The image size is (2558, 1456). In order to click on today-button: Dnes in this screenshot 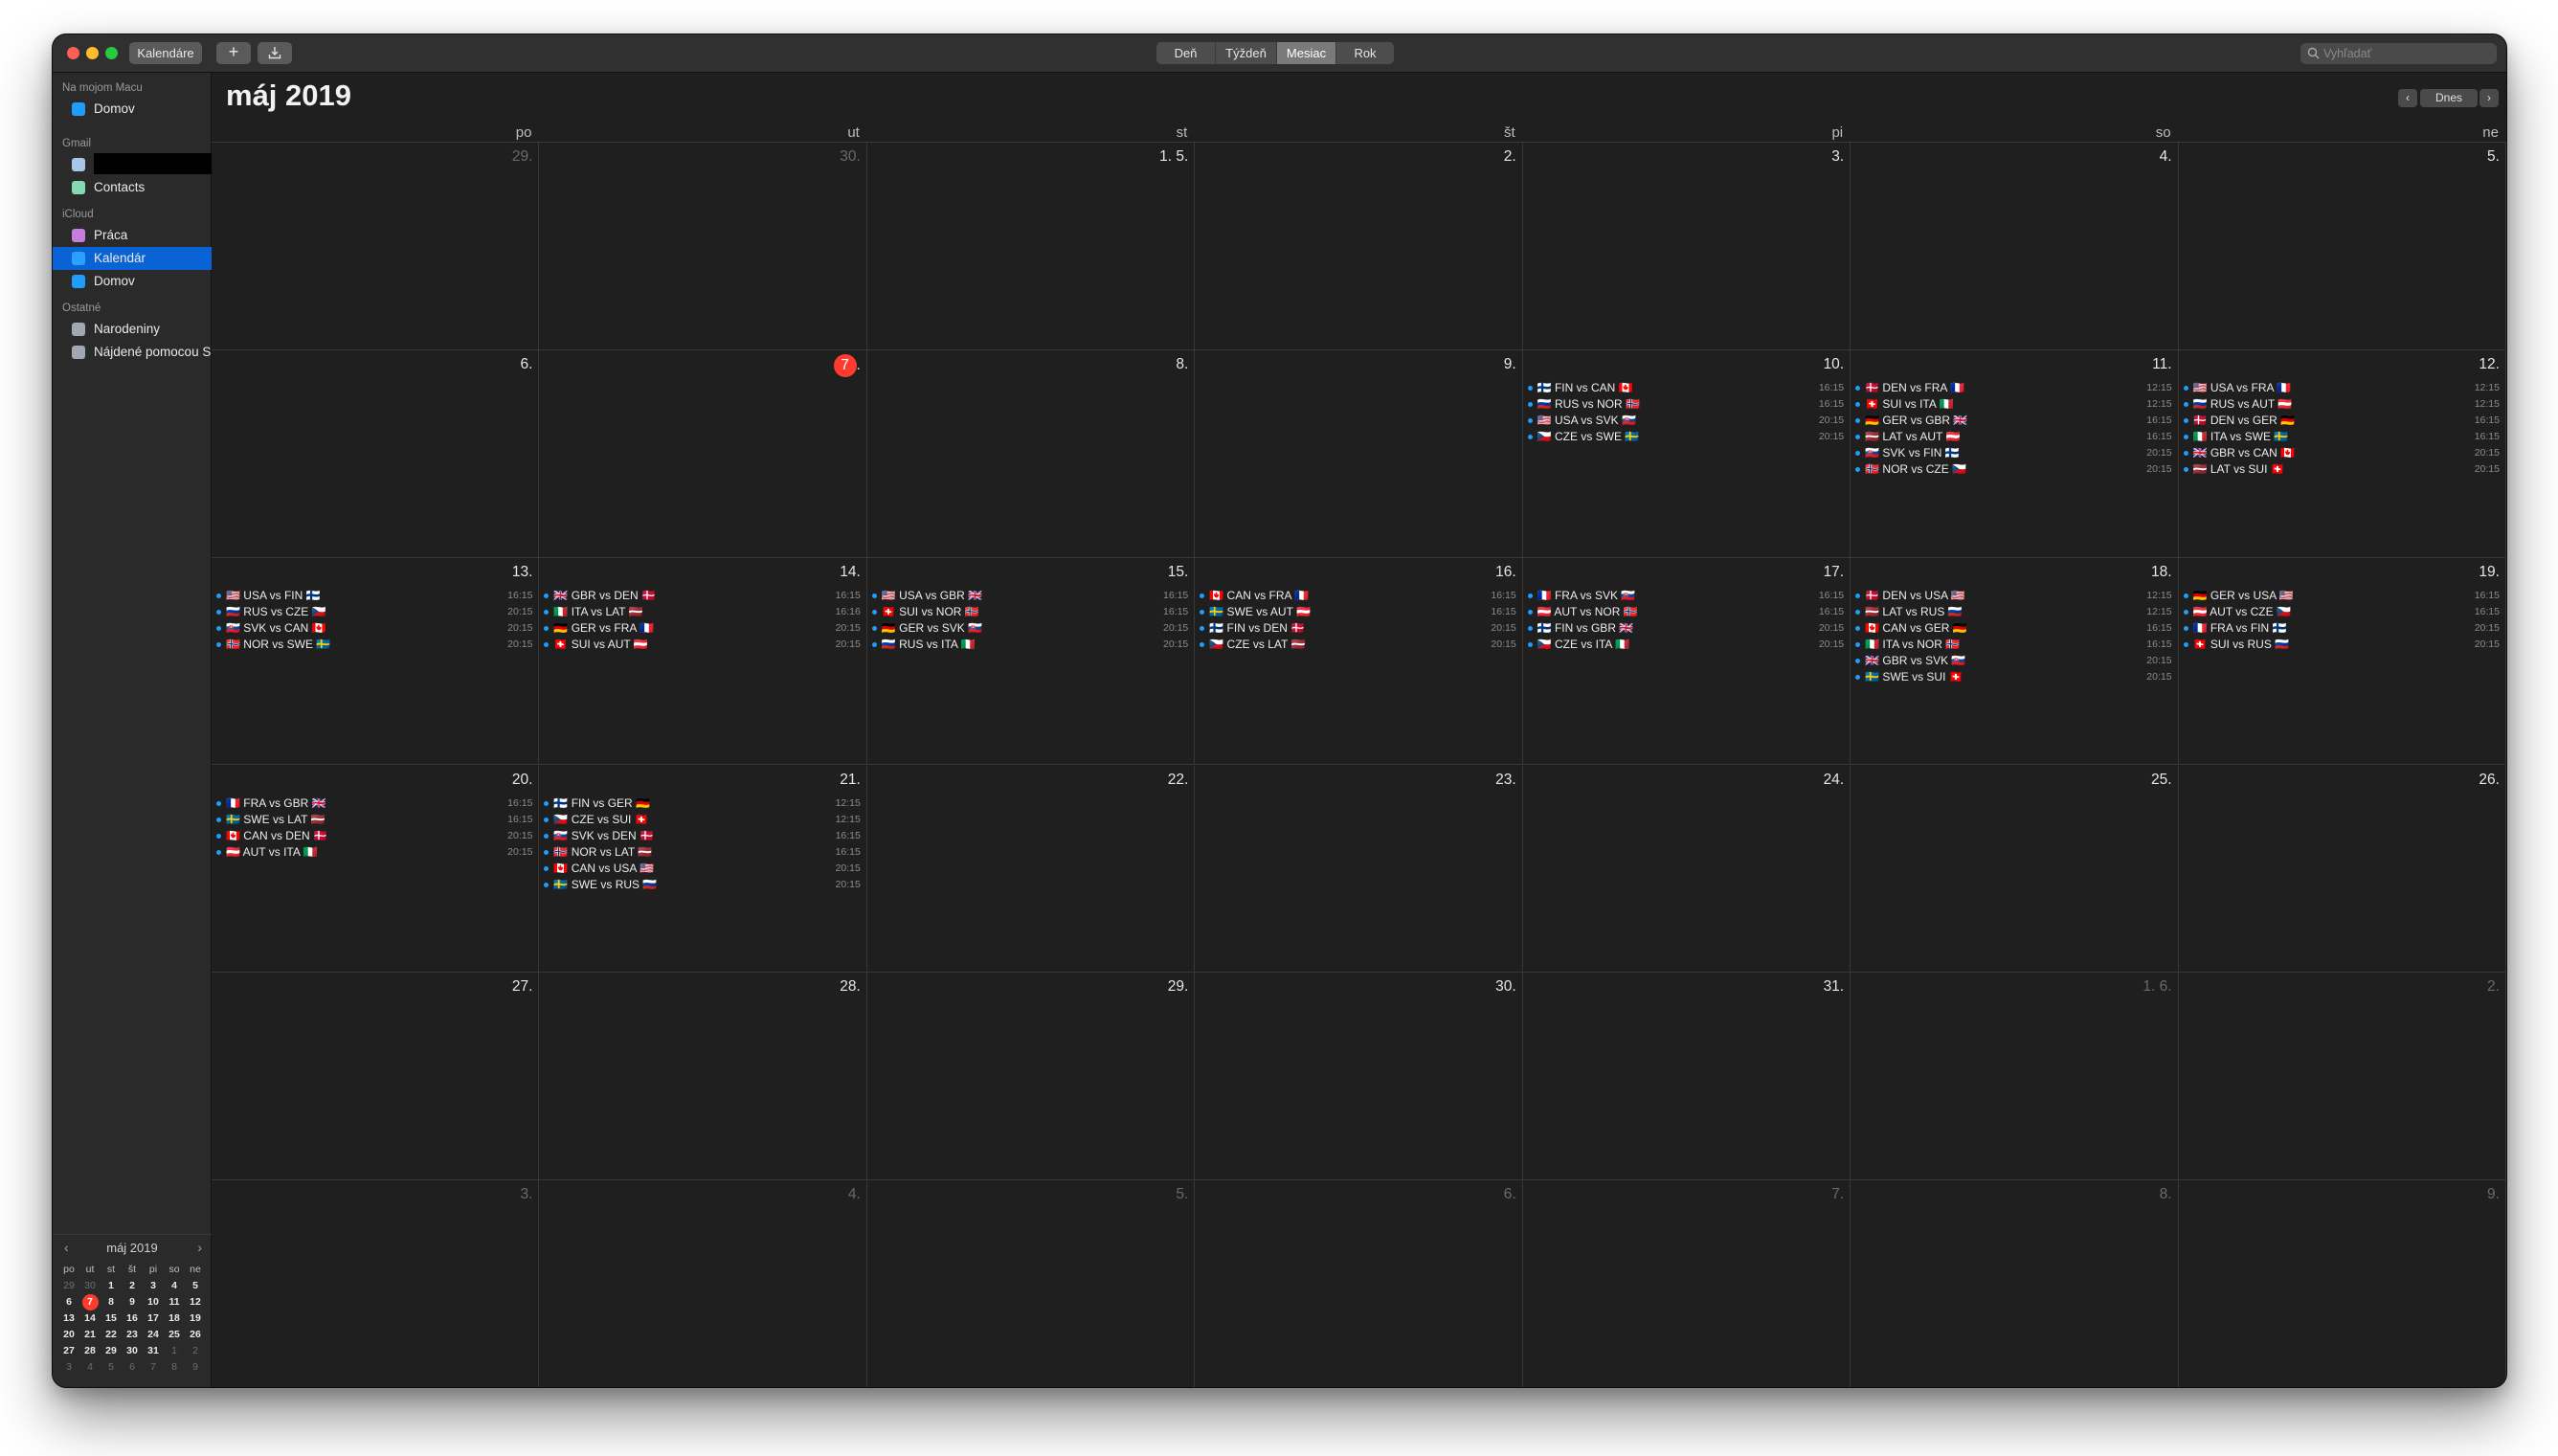, I will do `click(2449, 98)`.